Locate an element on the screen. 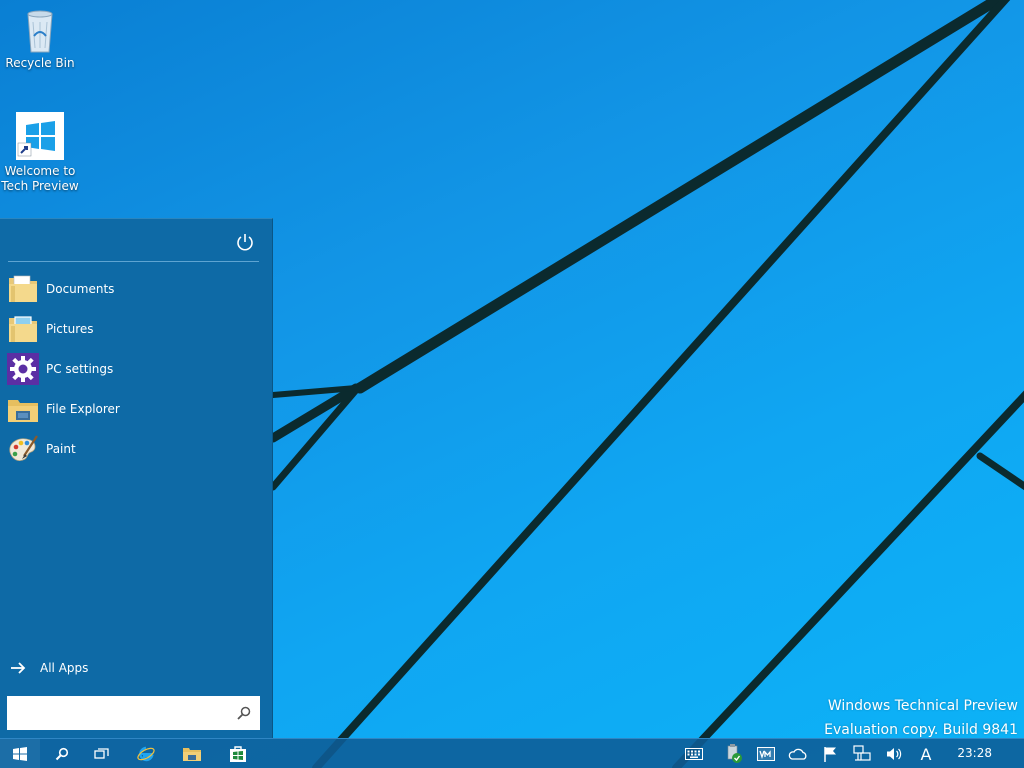 The height and width of the screenshot is (768, 1024). taskbar-search-button is located at coordinates (62, 753).